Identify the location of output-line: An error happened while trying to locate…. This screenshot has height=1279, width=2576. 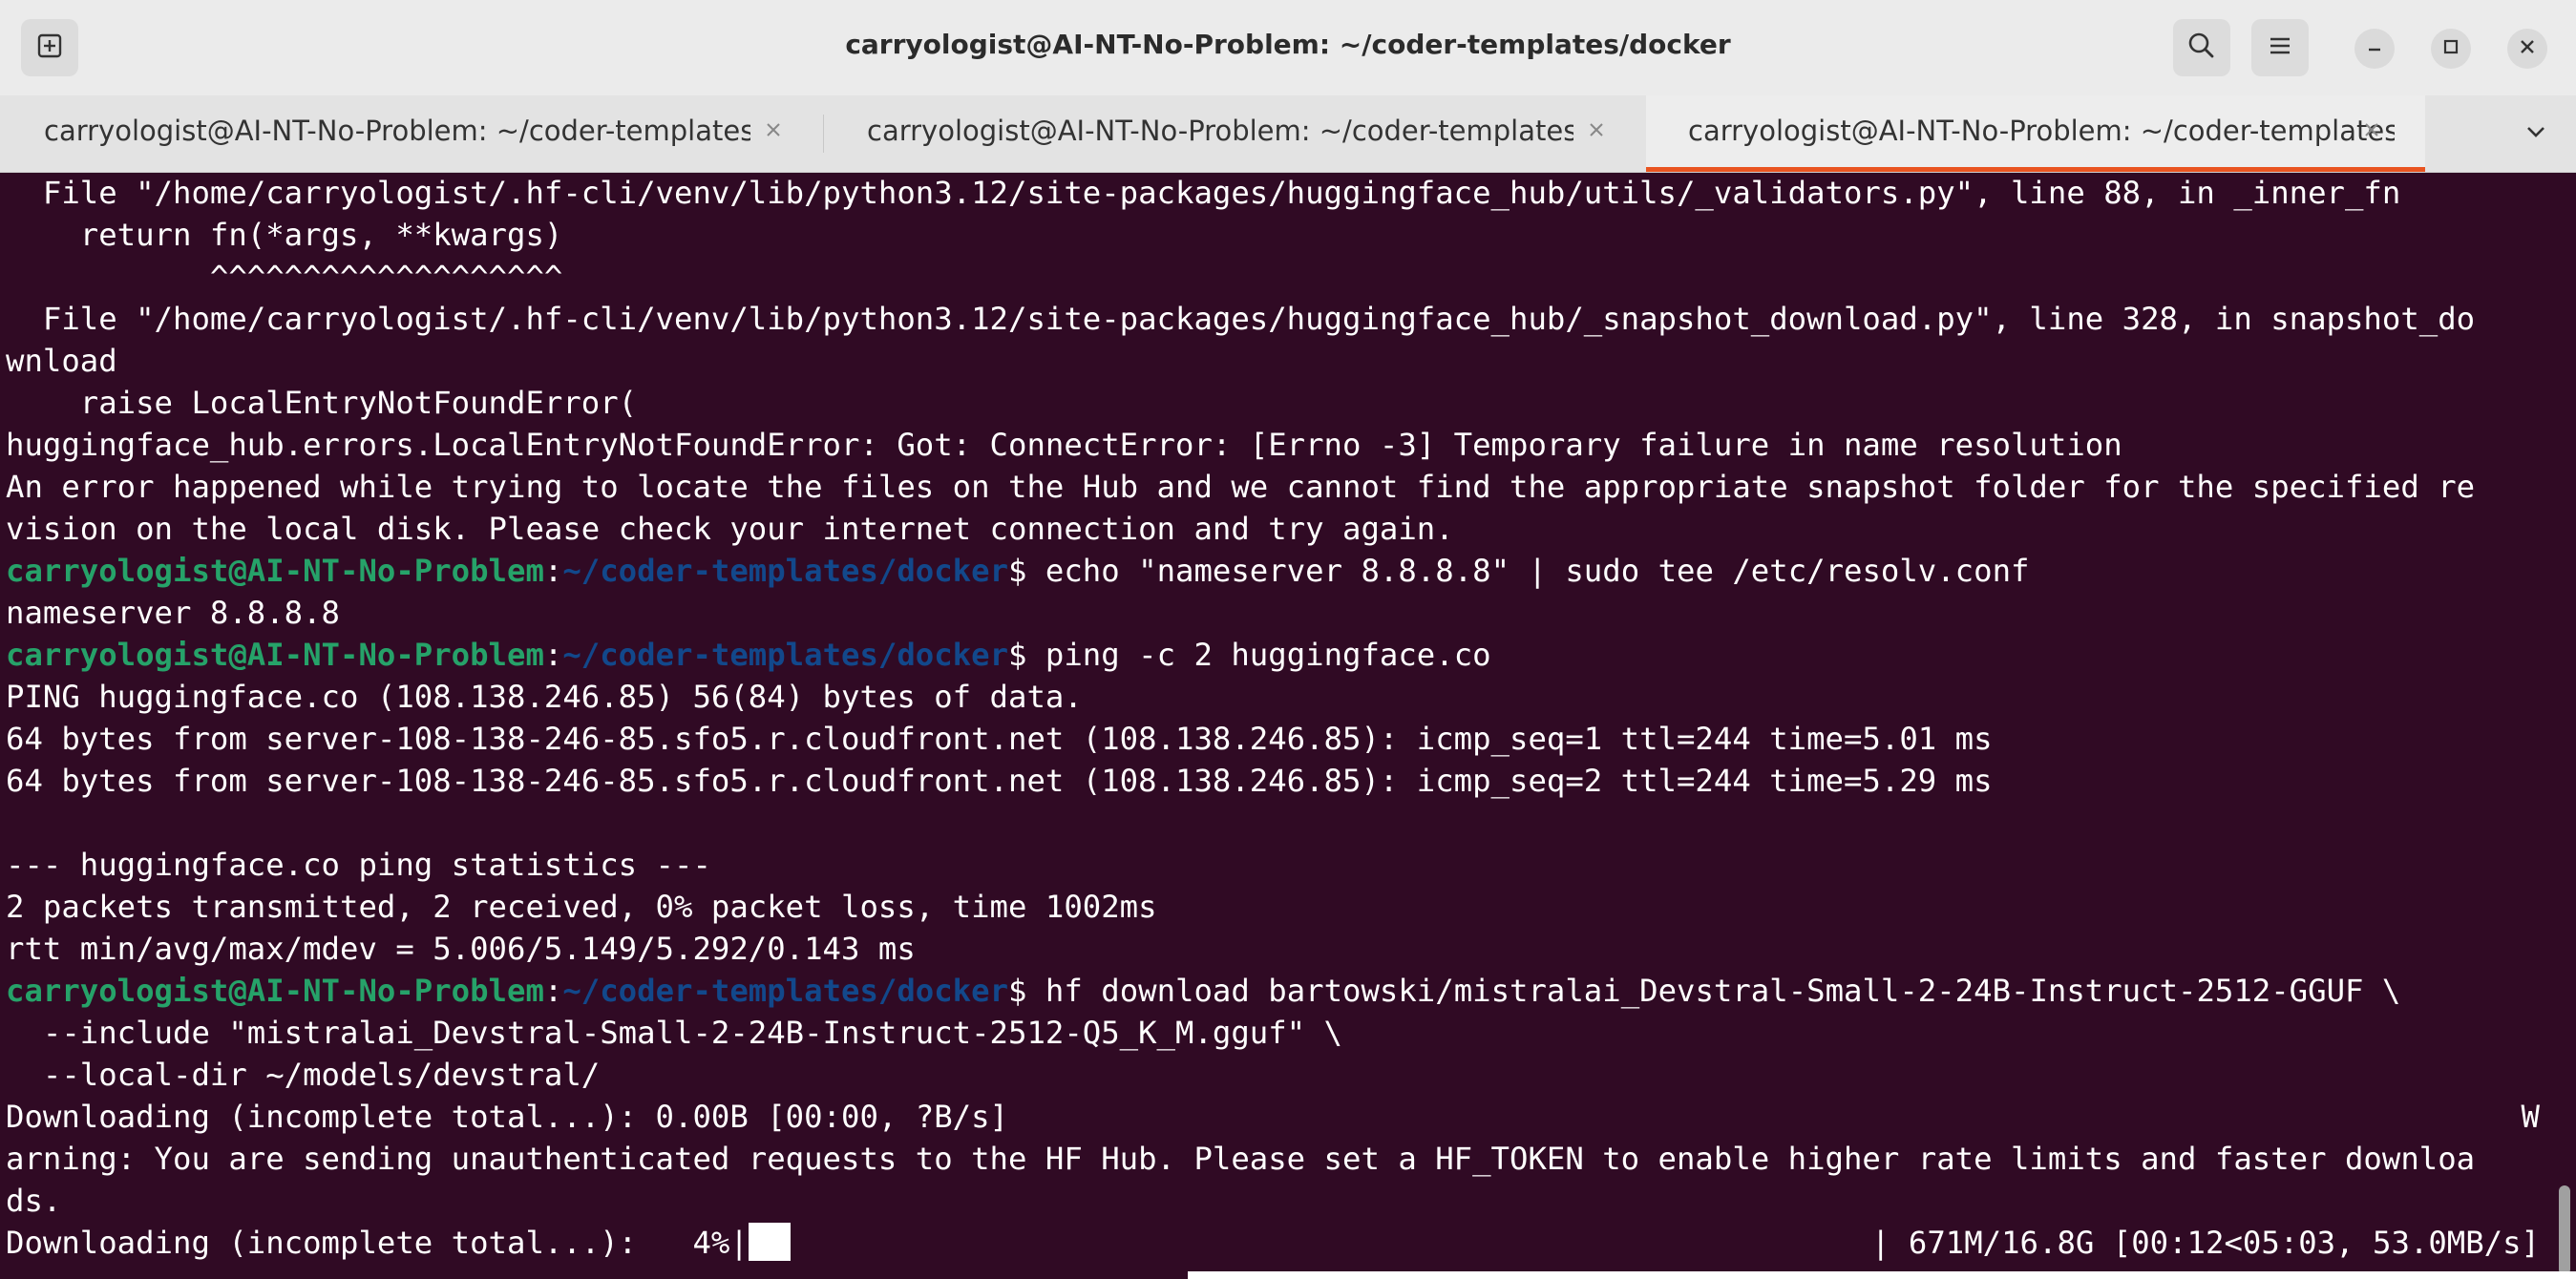
(1241, 487).